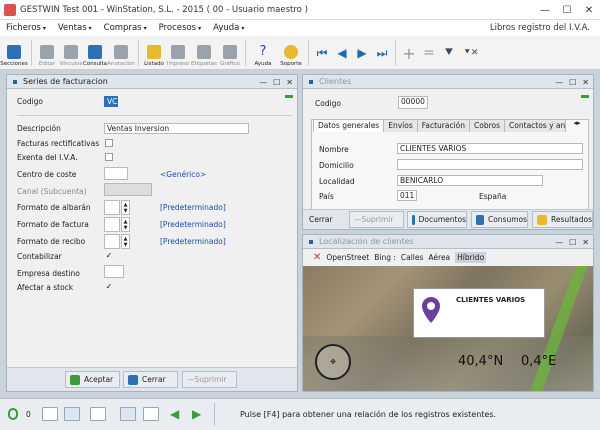 The width and height of the screenshot is (600, 430). I want to click on tab-datos-generales: Datos generales, so click(349, 125).